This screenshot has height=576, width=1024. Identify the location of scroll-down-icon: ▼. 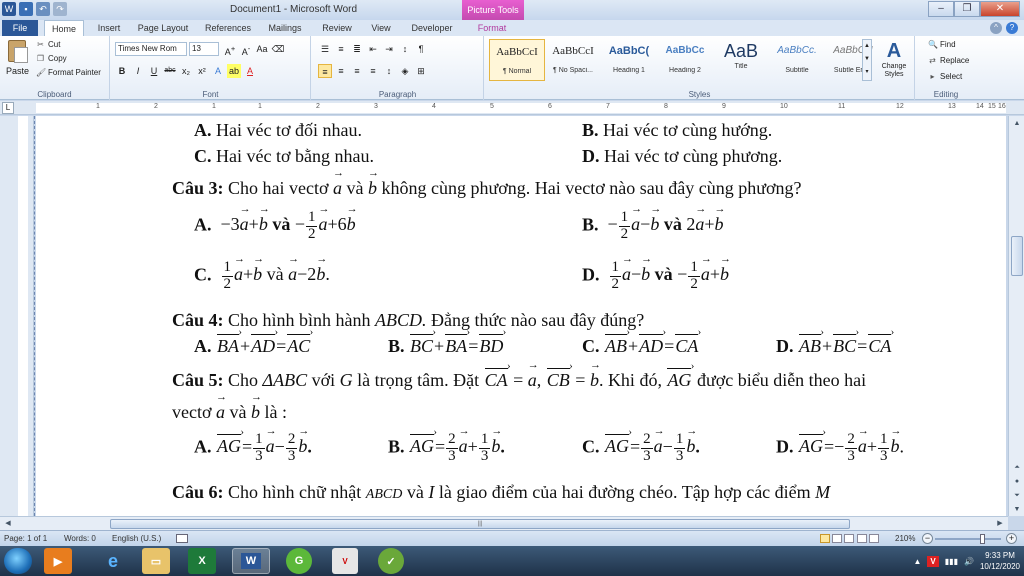
(1017, 510).